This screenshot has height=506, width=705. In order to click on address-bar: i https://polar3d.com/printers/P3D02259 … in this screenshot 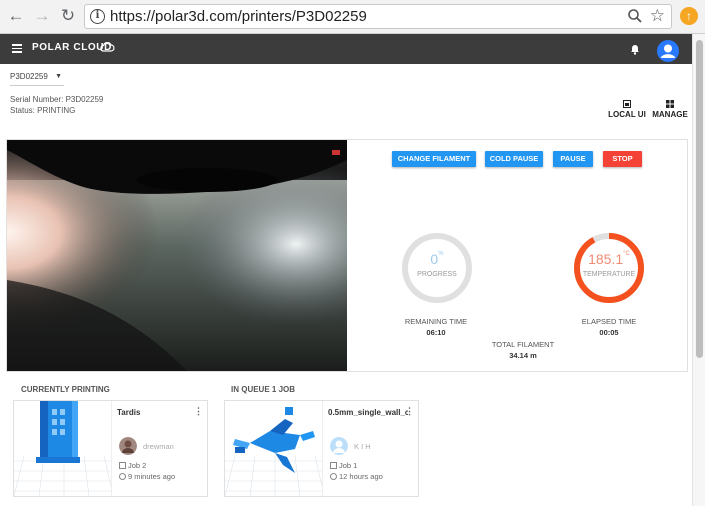, I will do `click(378, 16)`.